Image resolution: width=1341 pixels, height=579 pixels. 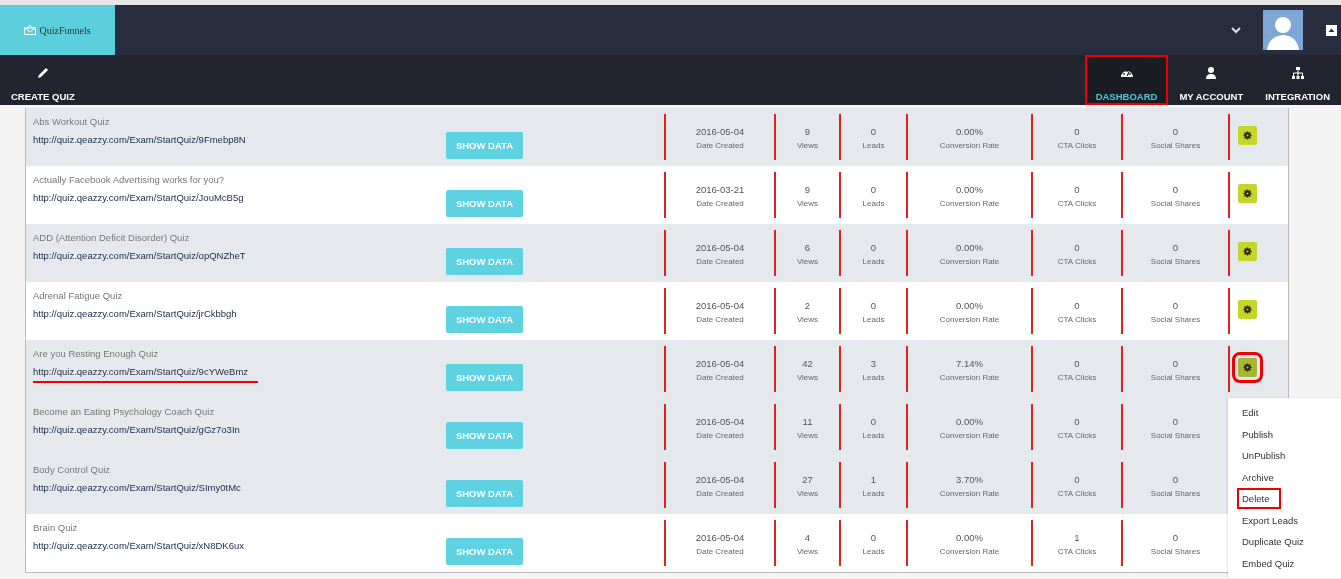 What do you see at coordinates (1263, 520) in the screenshot?
I see `menu-item: Export Leads` at bounding box center [1263, 520].